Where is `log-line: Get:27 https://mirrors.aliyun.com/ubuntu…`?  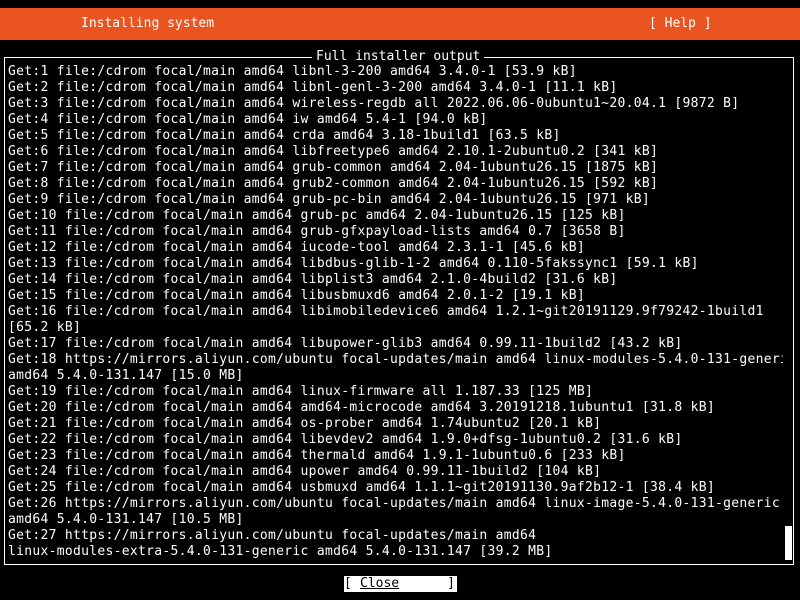
log-line: Get:27 https://mirrors.aliyun.com/ubuntu… is located at coordinates (272, 535).